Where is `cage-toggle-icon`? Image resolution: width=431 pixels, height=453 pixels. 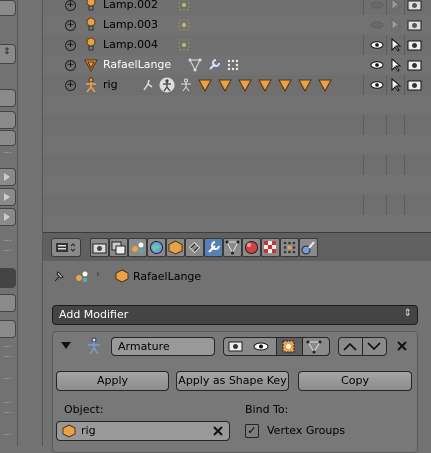
cage-toggle-icon is located at coordinates (314, 346).